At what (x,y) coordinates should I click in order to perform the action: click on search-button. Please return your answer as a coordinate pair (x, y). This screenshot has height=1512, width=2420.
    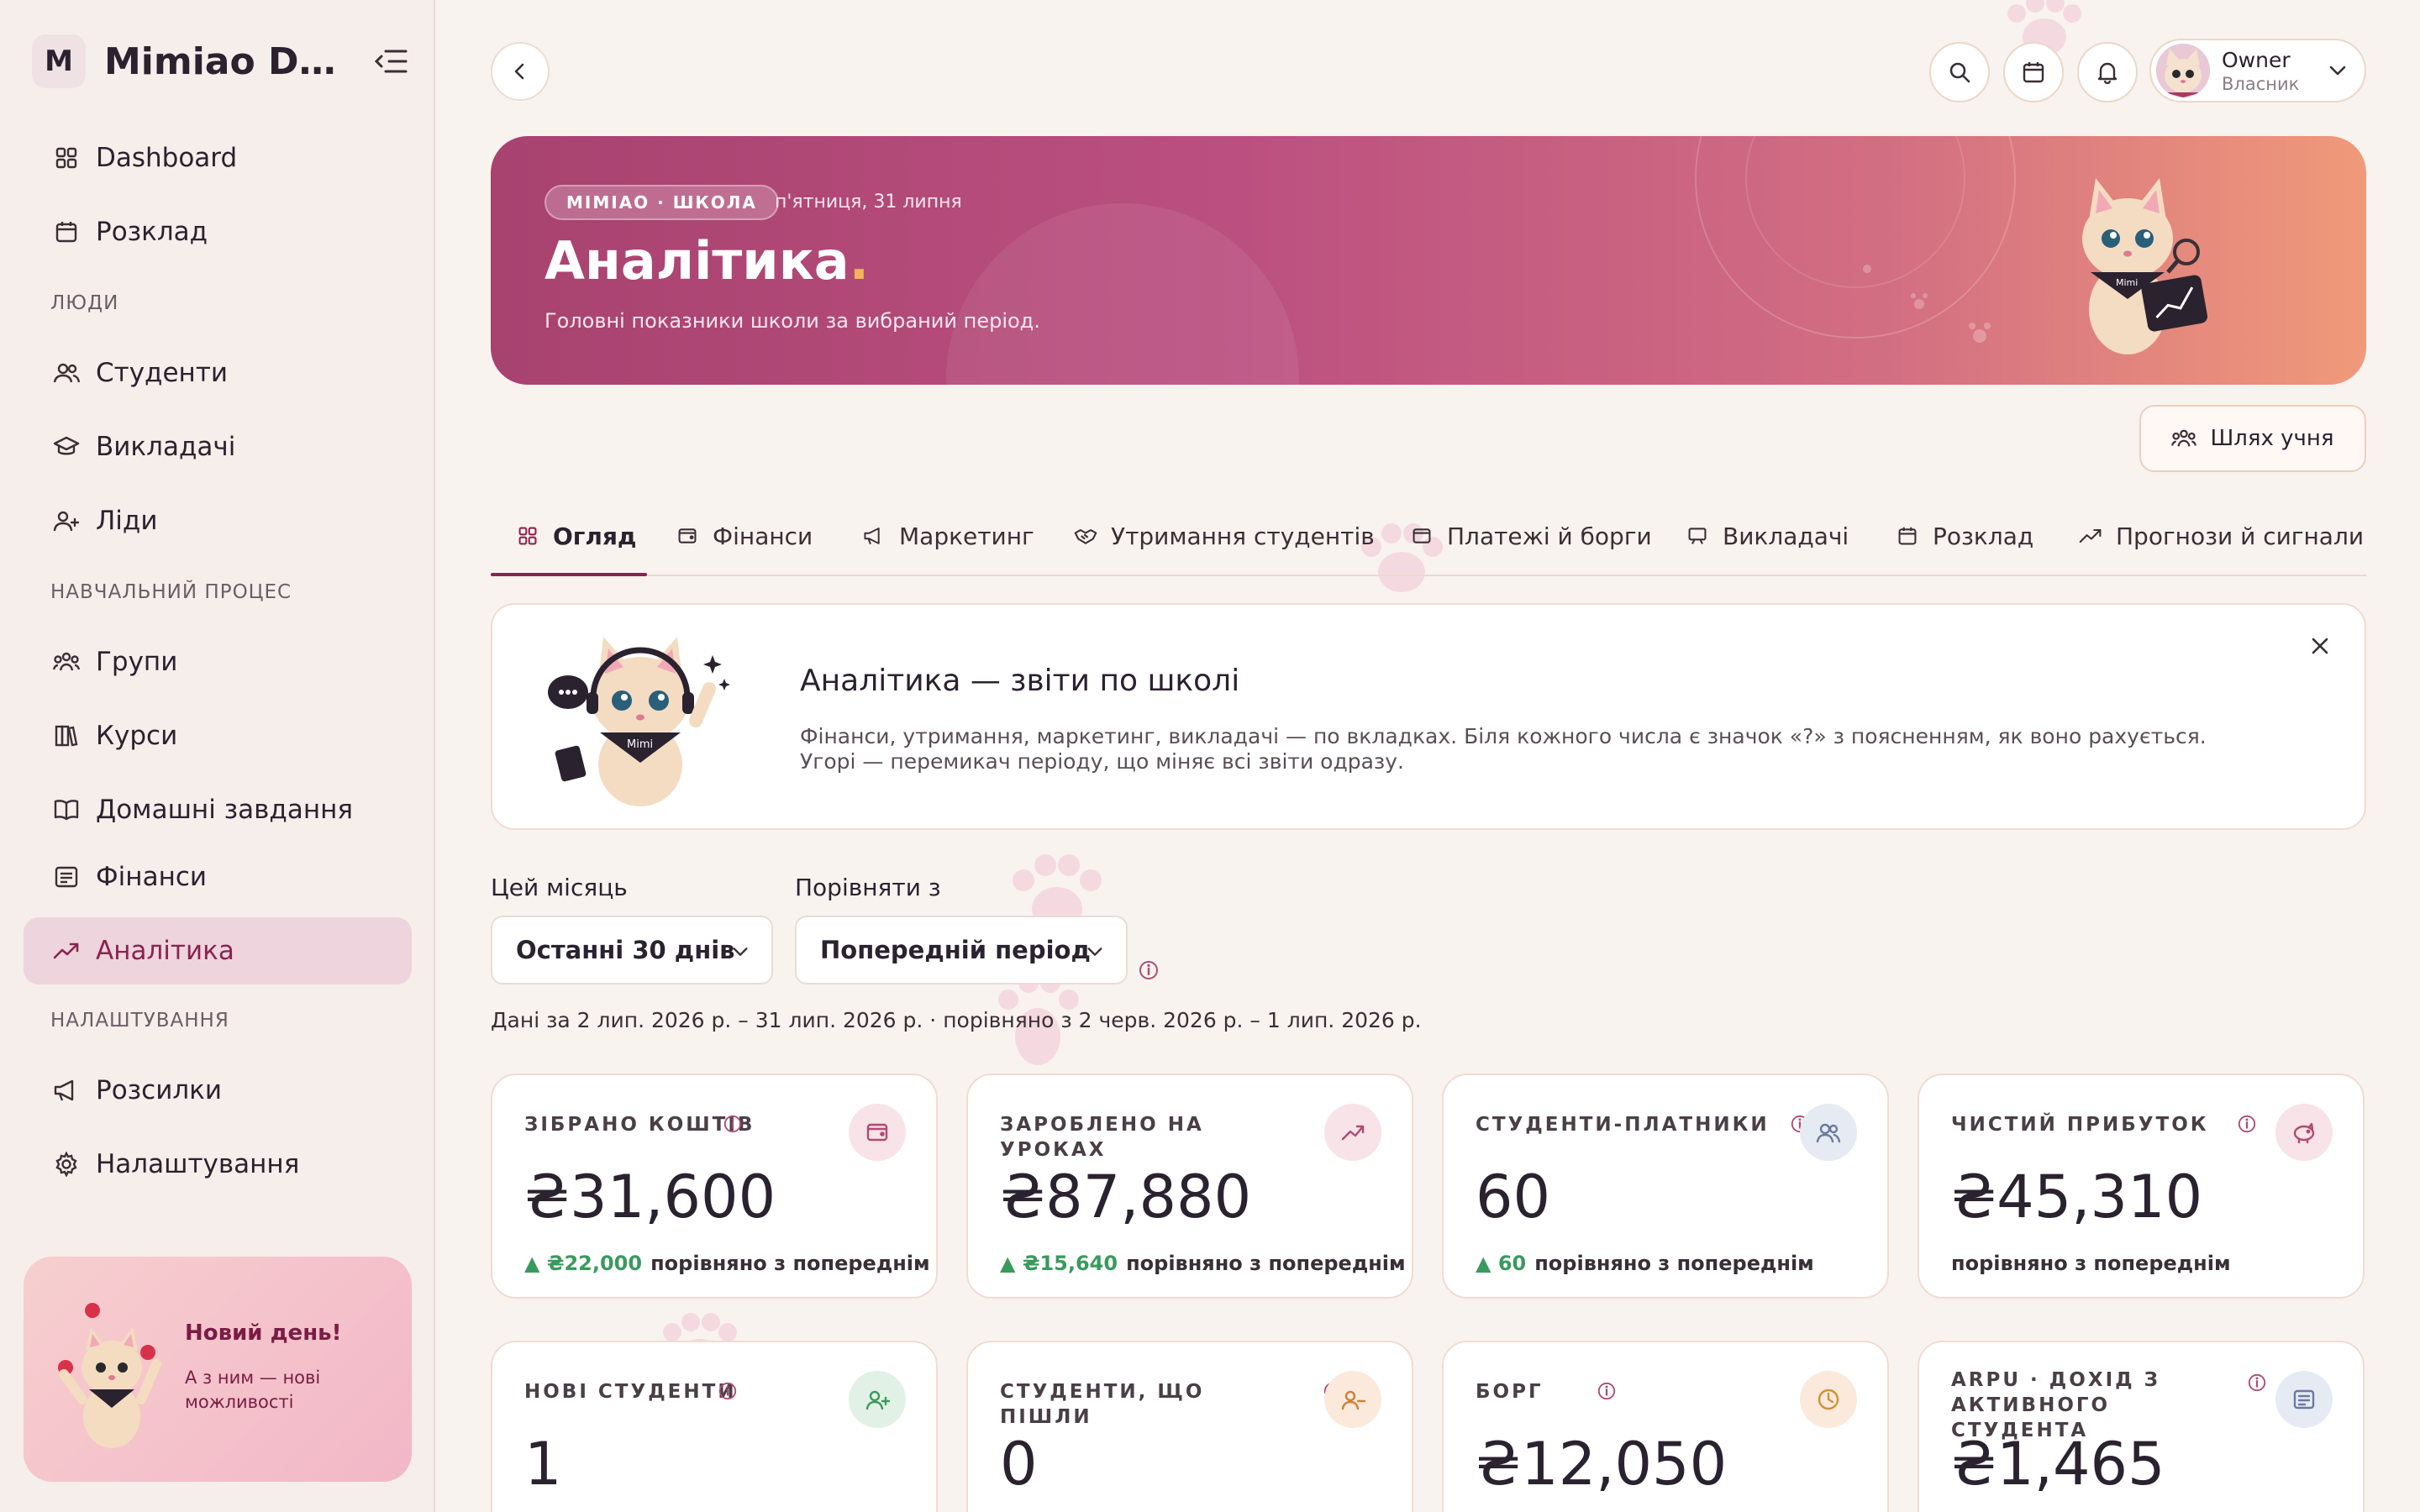
    Looking at the image, I should click on (1960, 72).